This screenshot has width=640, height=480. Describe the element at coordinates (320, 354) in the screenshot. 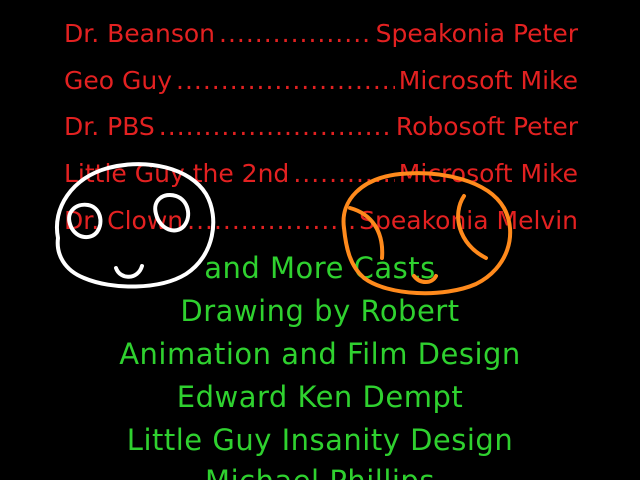

I see `credit-line: Animation and Film Design` at that location.